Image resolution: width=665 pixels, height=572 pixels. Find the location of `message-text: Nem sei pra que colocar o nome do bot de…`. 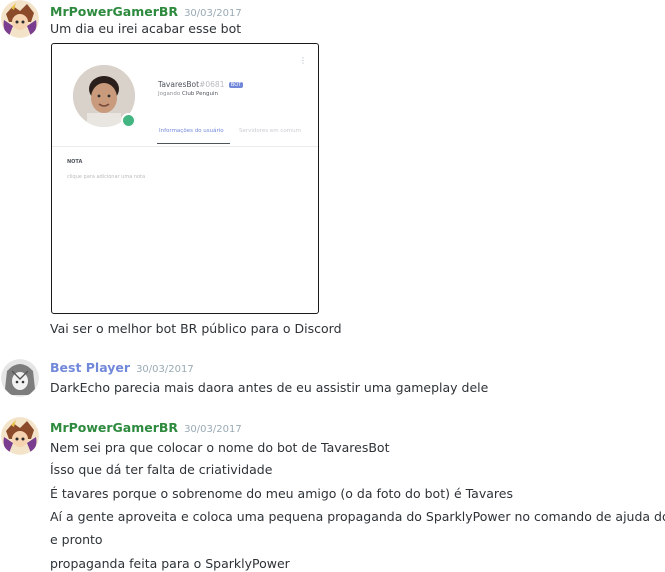

message-text: Nem sei pra que colocar o nome do bot de… is located at coordinates (220, 447).